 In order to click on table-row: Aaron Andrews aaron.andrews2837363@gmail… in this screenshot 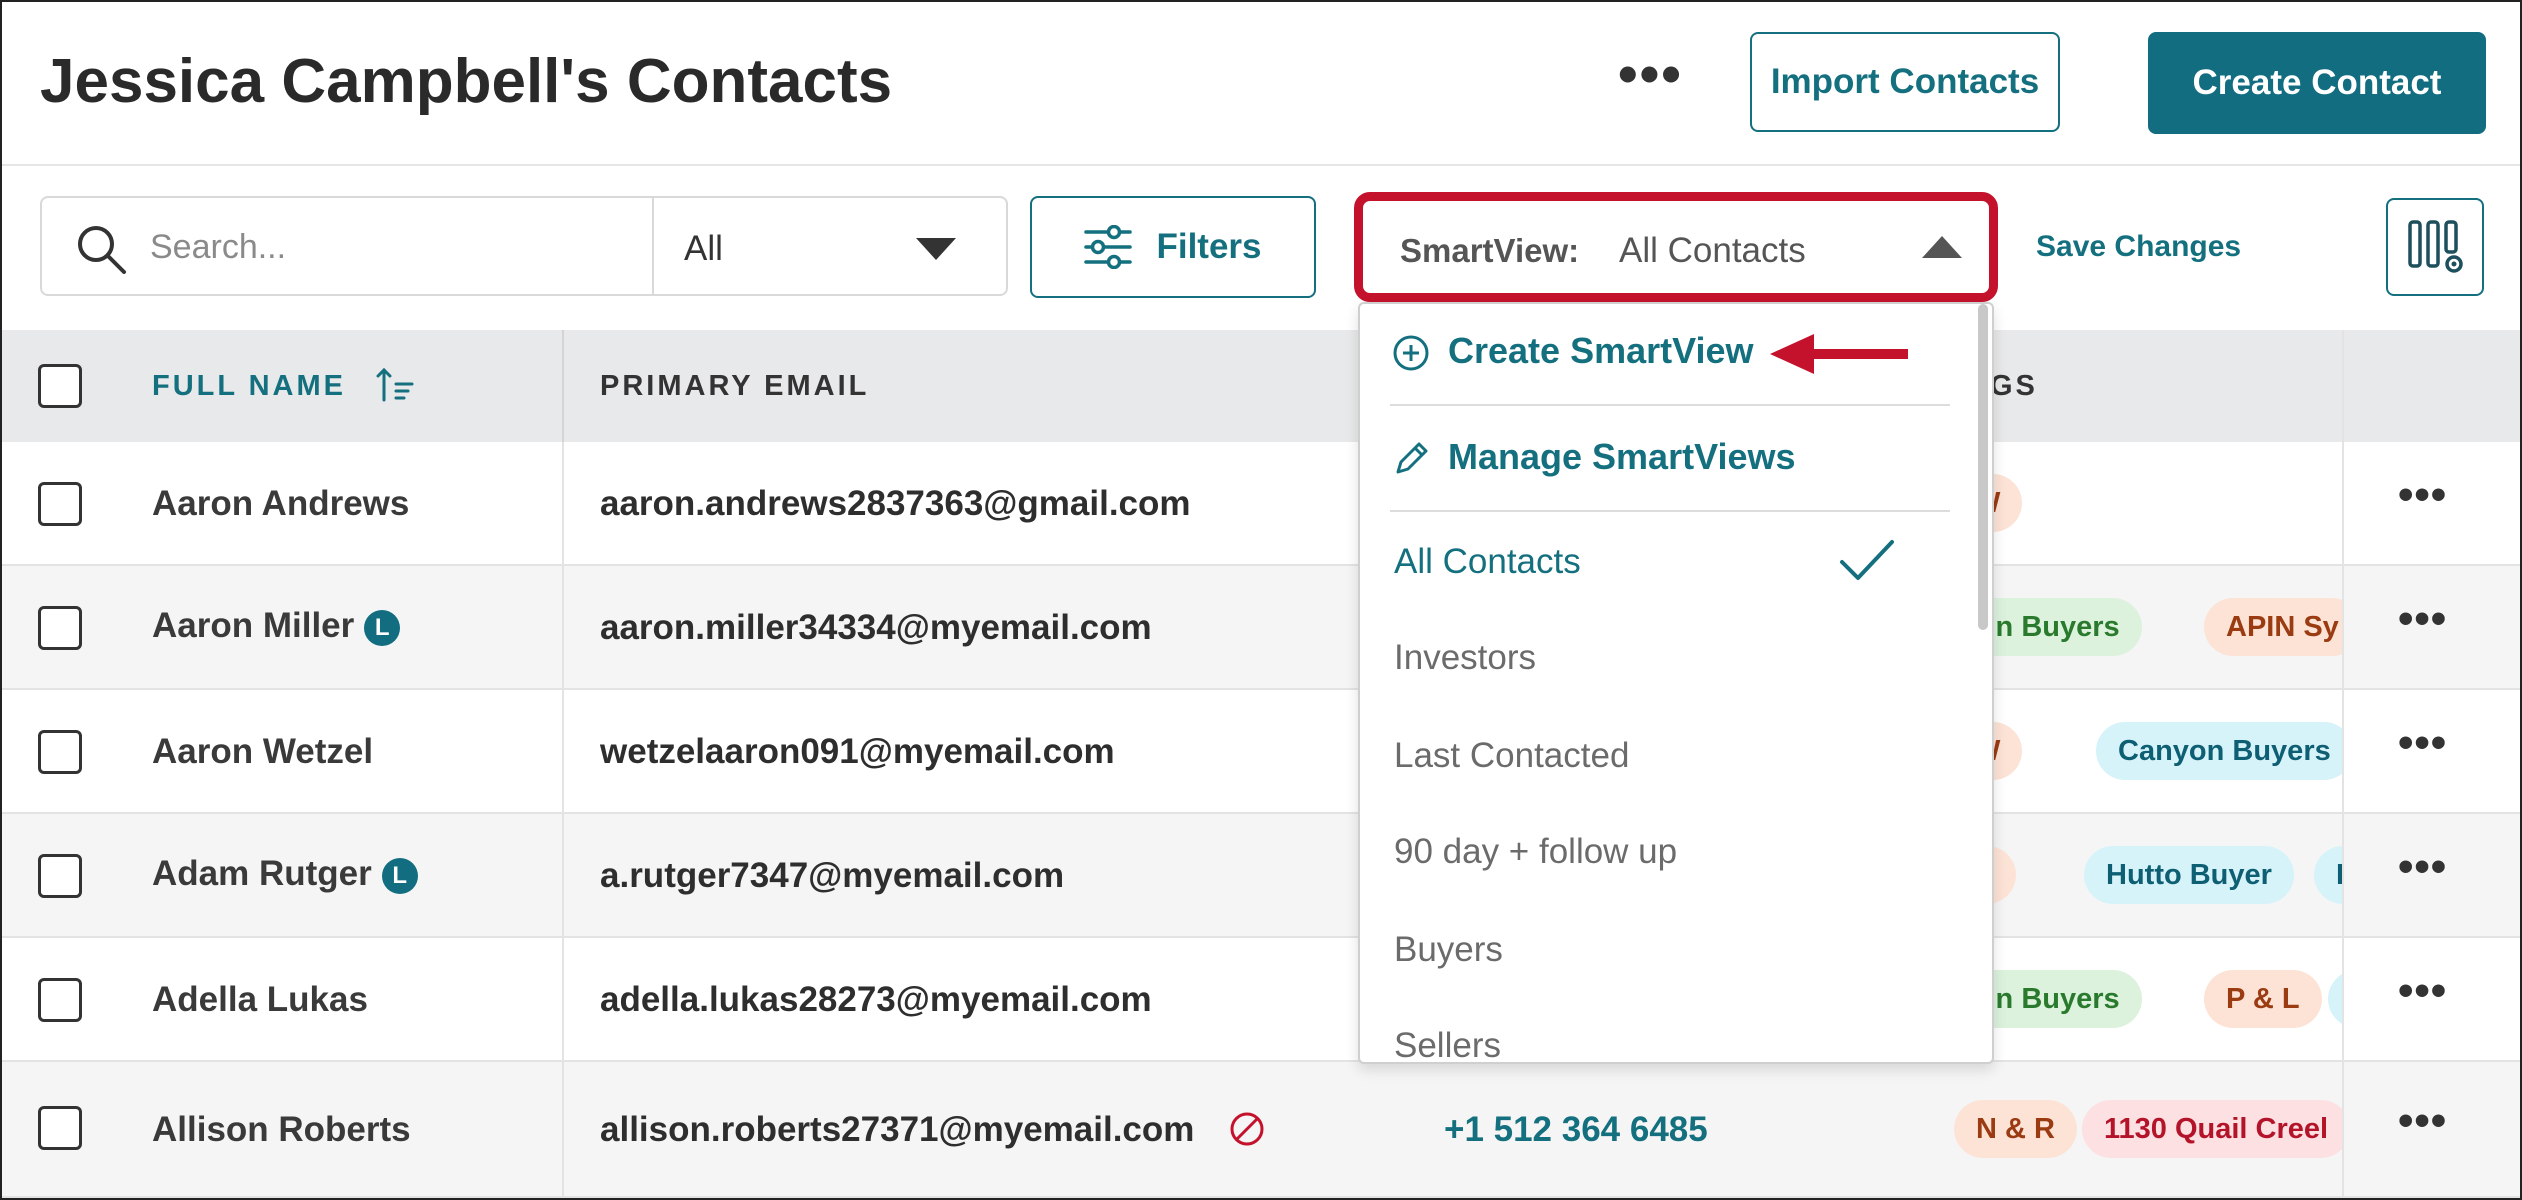, I will do `click(1261, 504)`.